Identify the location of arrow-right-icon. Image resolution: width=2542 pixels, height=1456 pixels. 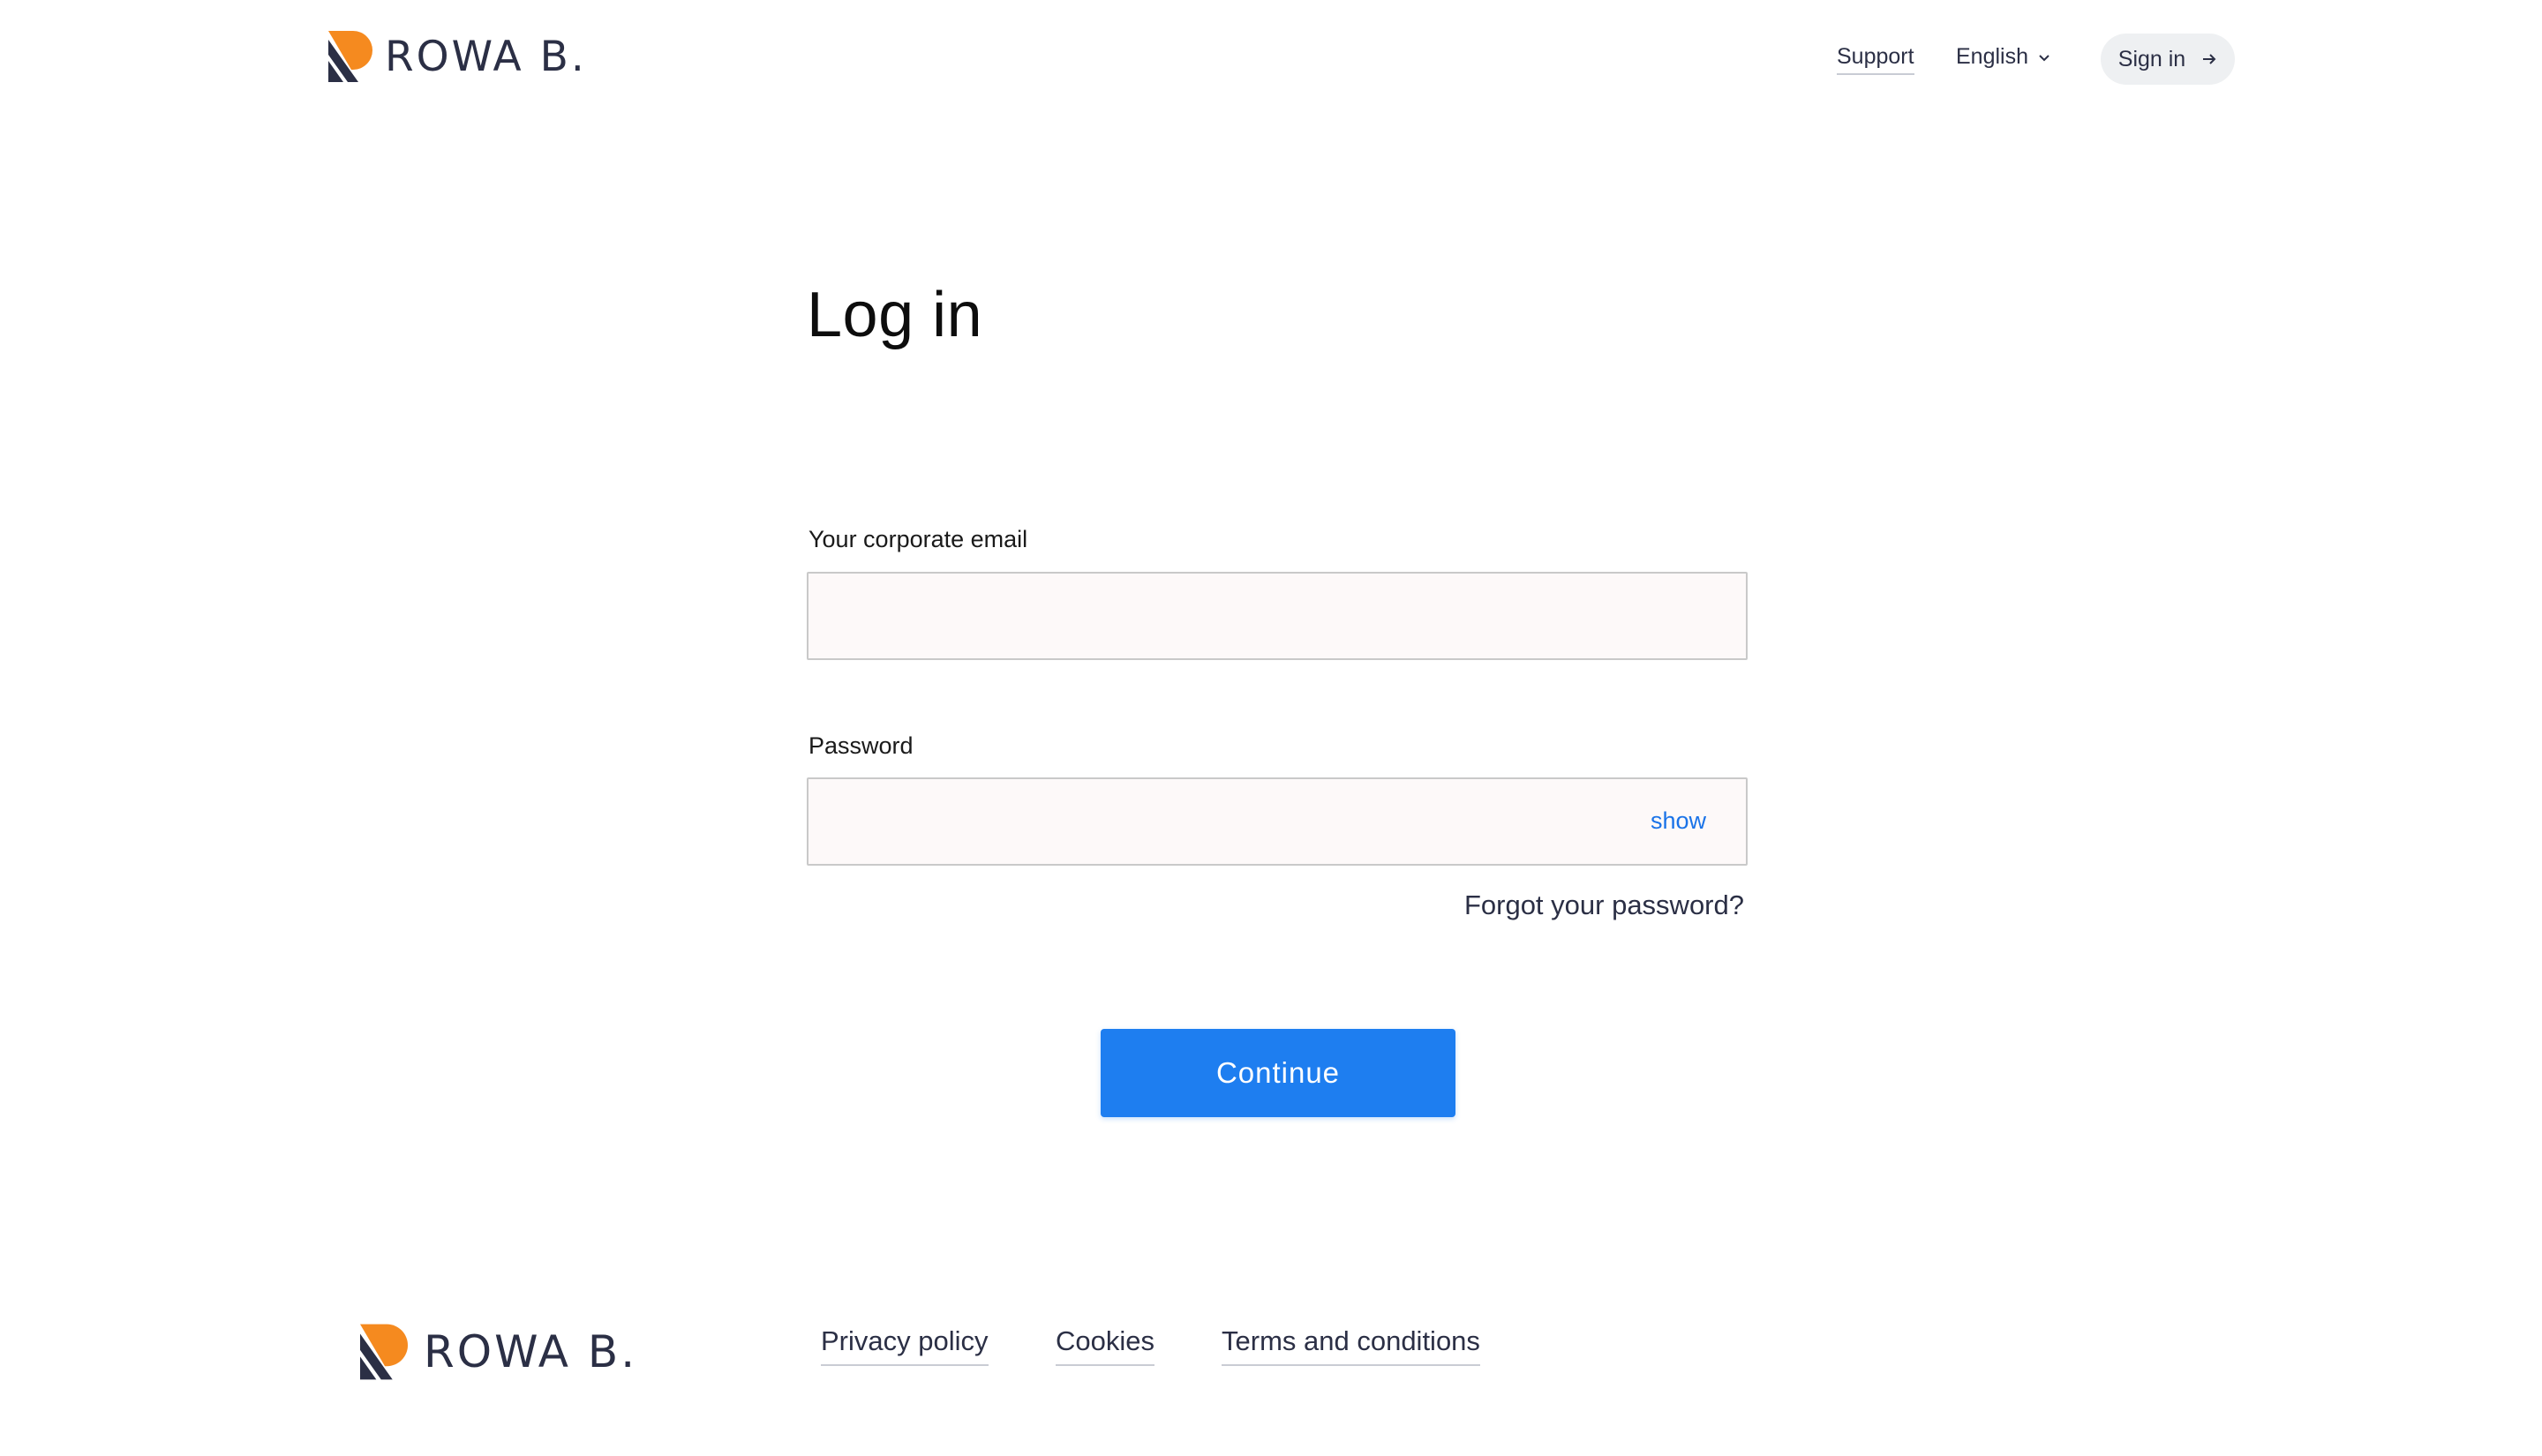
(2209, 59).